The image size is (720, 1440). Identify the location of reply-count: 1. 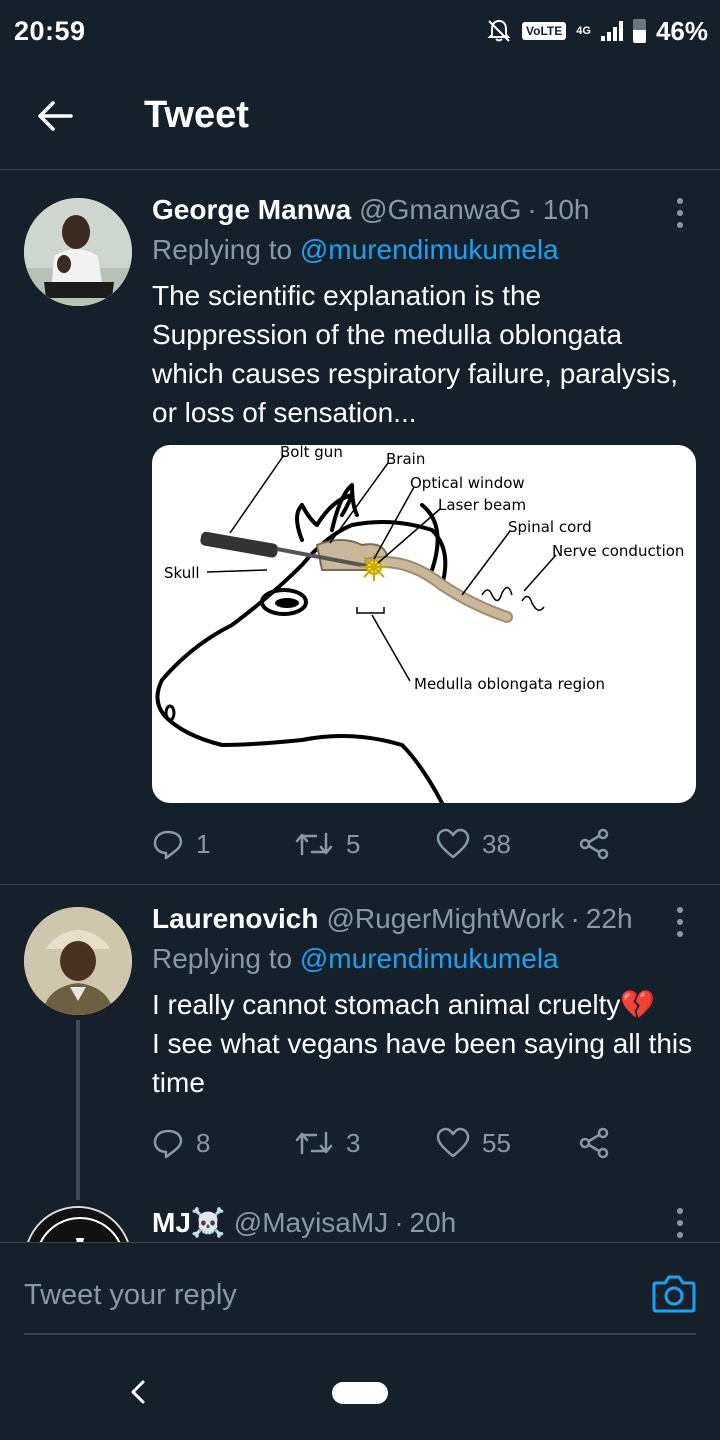
(203, 843).